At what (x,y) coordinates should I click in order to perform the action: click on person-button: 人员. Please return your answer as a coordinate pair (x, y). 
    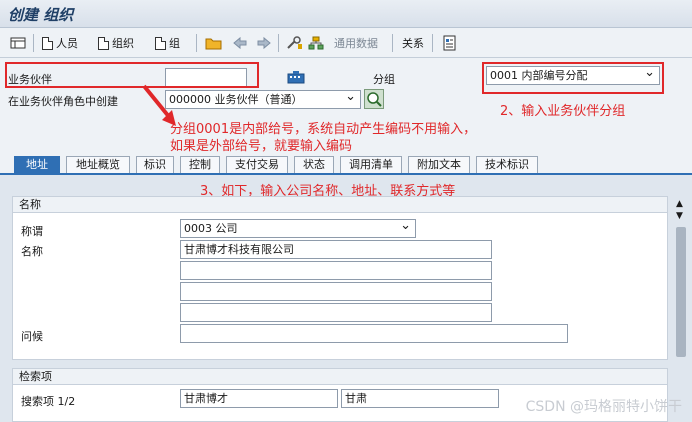
    Looking at the image, I should click on (60, 43).